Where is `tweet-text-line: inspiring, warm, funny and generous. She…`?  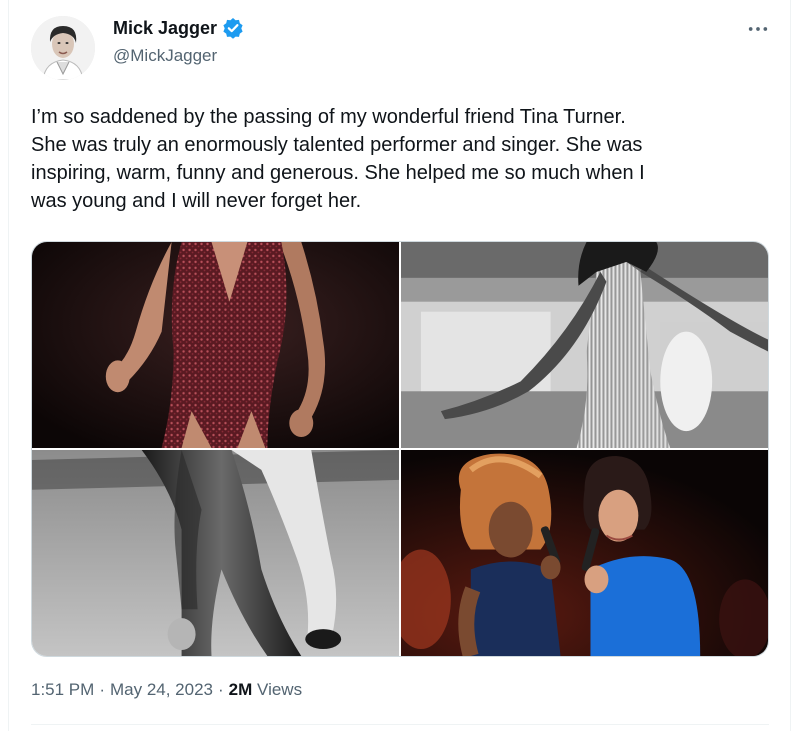 tweet-text-line: inspiring, warm, funny and generous. She… is located at coordinates (338, 173).